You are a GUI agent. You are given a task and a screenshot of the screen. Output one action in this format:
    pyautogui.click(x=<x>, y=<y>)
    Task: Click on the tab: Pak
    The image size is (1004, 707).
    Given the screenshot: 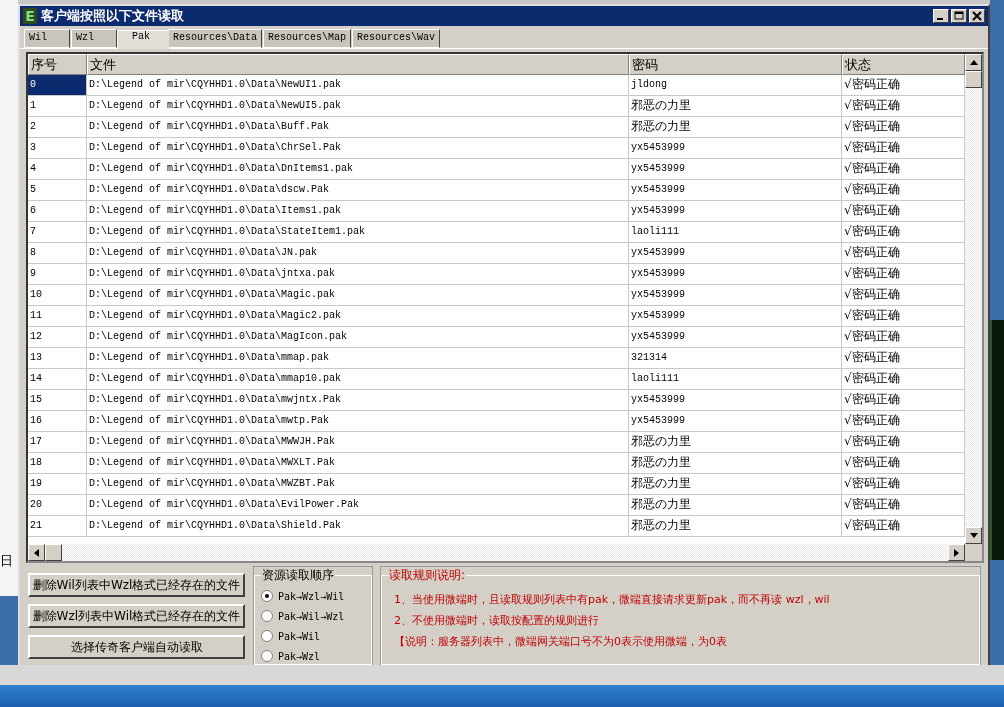 What is the action you would take?
    pyautogui.click(x=143, y=39)
    